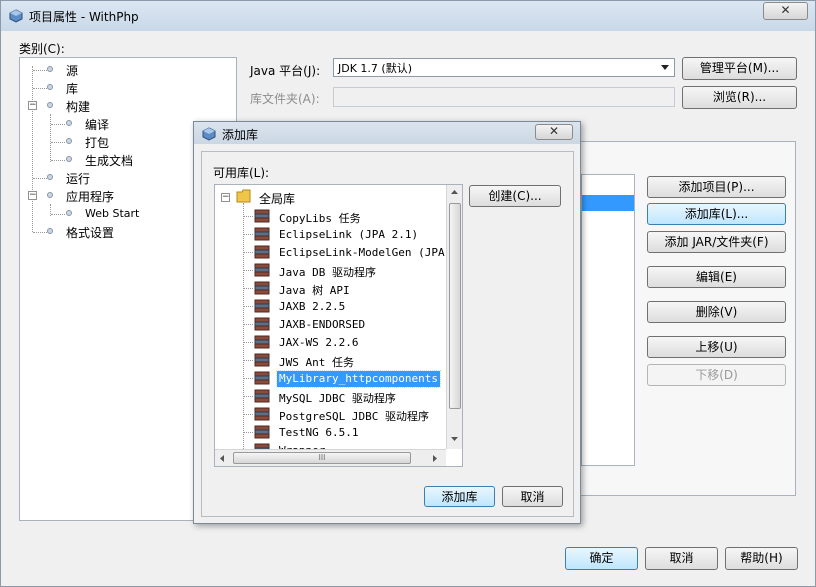 This screenshot has height=587, width=816. What do you see at coordinates (337, 398) in the screenshot?
I see `library-item-label: MySQL JDBC 驱动程序` at bounding box center [337, 398].